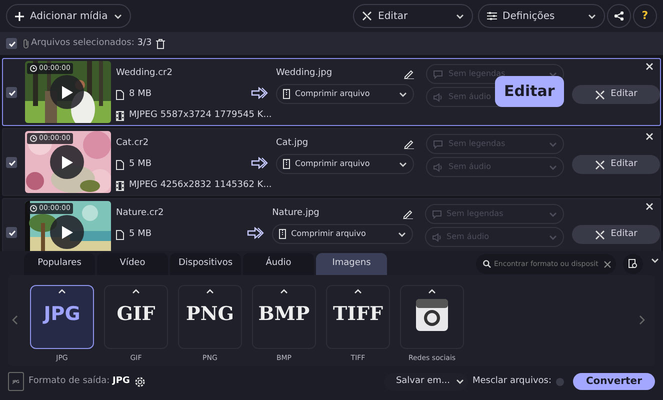  I want to click on file-name: Nature.cr2, so click(140, 213).